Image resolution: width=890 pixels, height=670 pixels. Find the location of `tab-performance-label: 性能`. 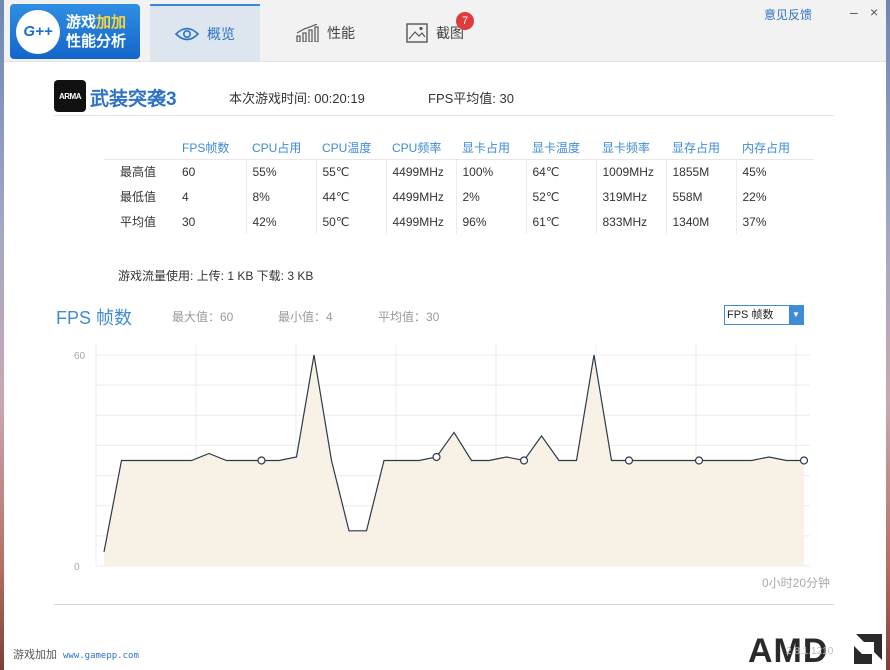

tab-performance-label: 性能 is located at coordinates (341, 33).